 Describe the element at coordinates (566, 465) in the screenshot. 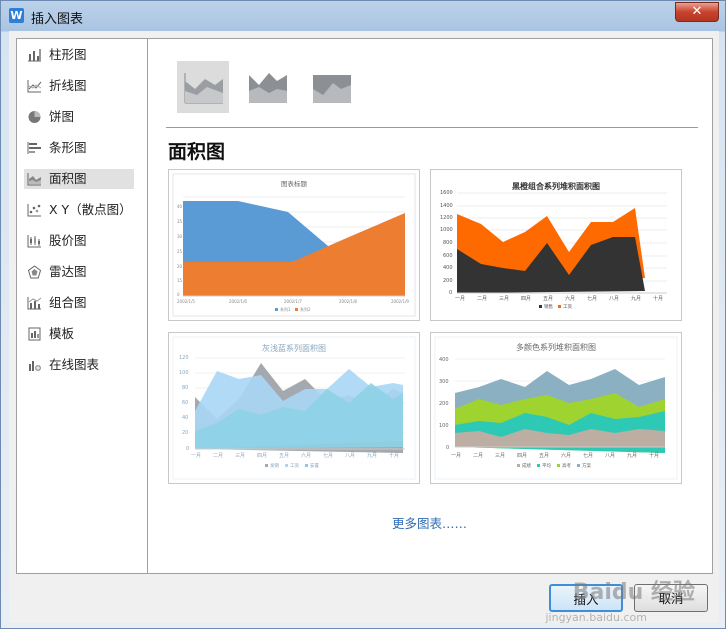

I see `legend-label: 高考` at that location.